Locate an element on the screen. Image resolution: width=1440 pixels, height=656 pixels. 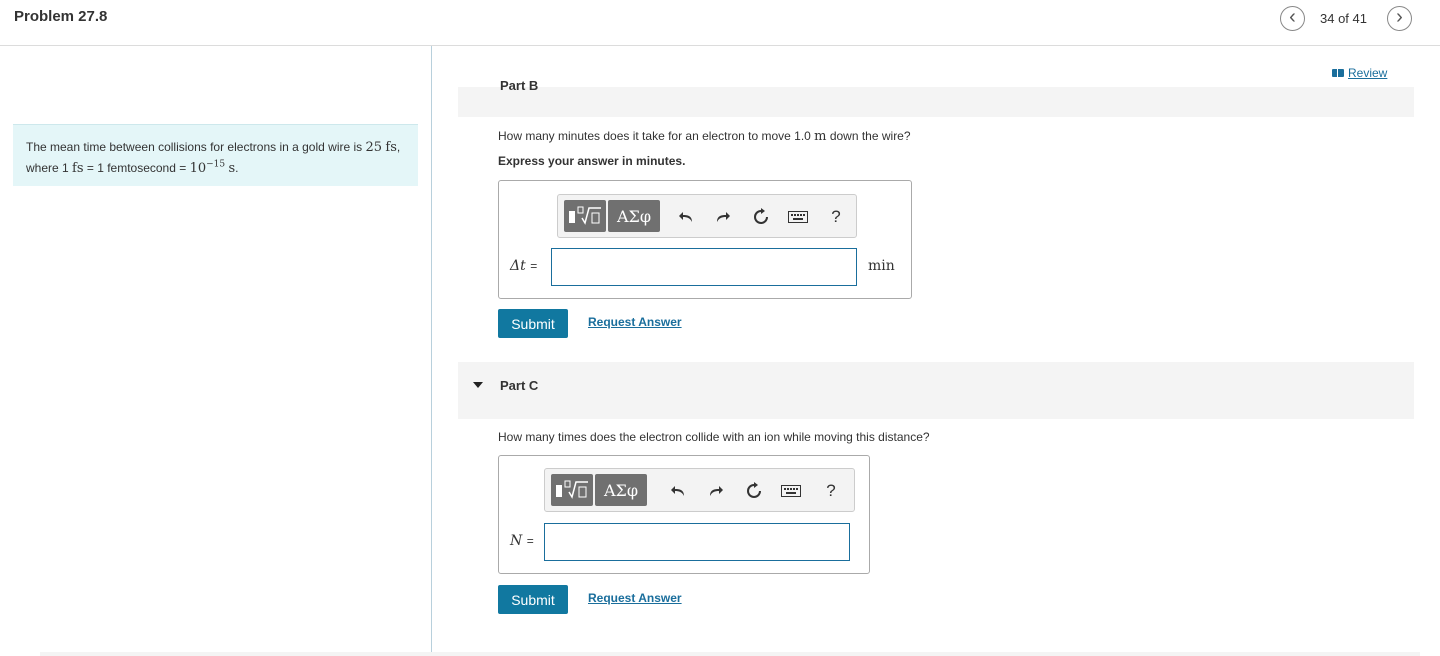
next-problem-button: › is located at coordinates (1399, 18).